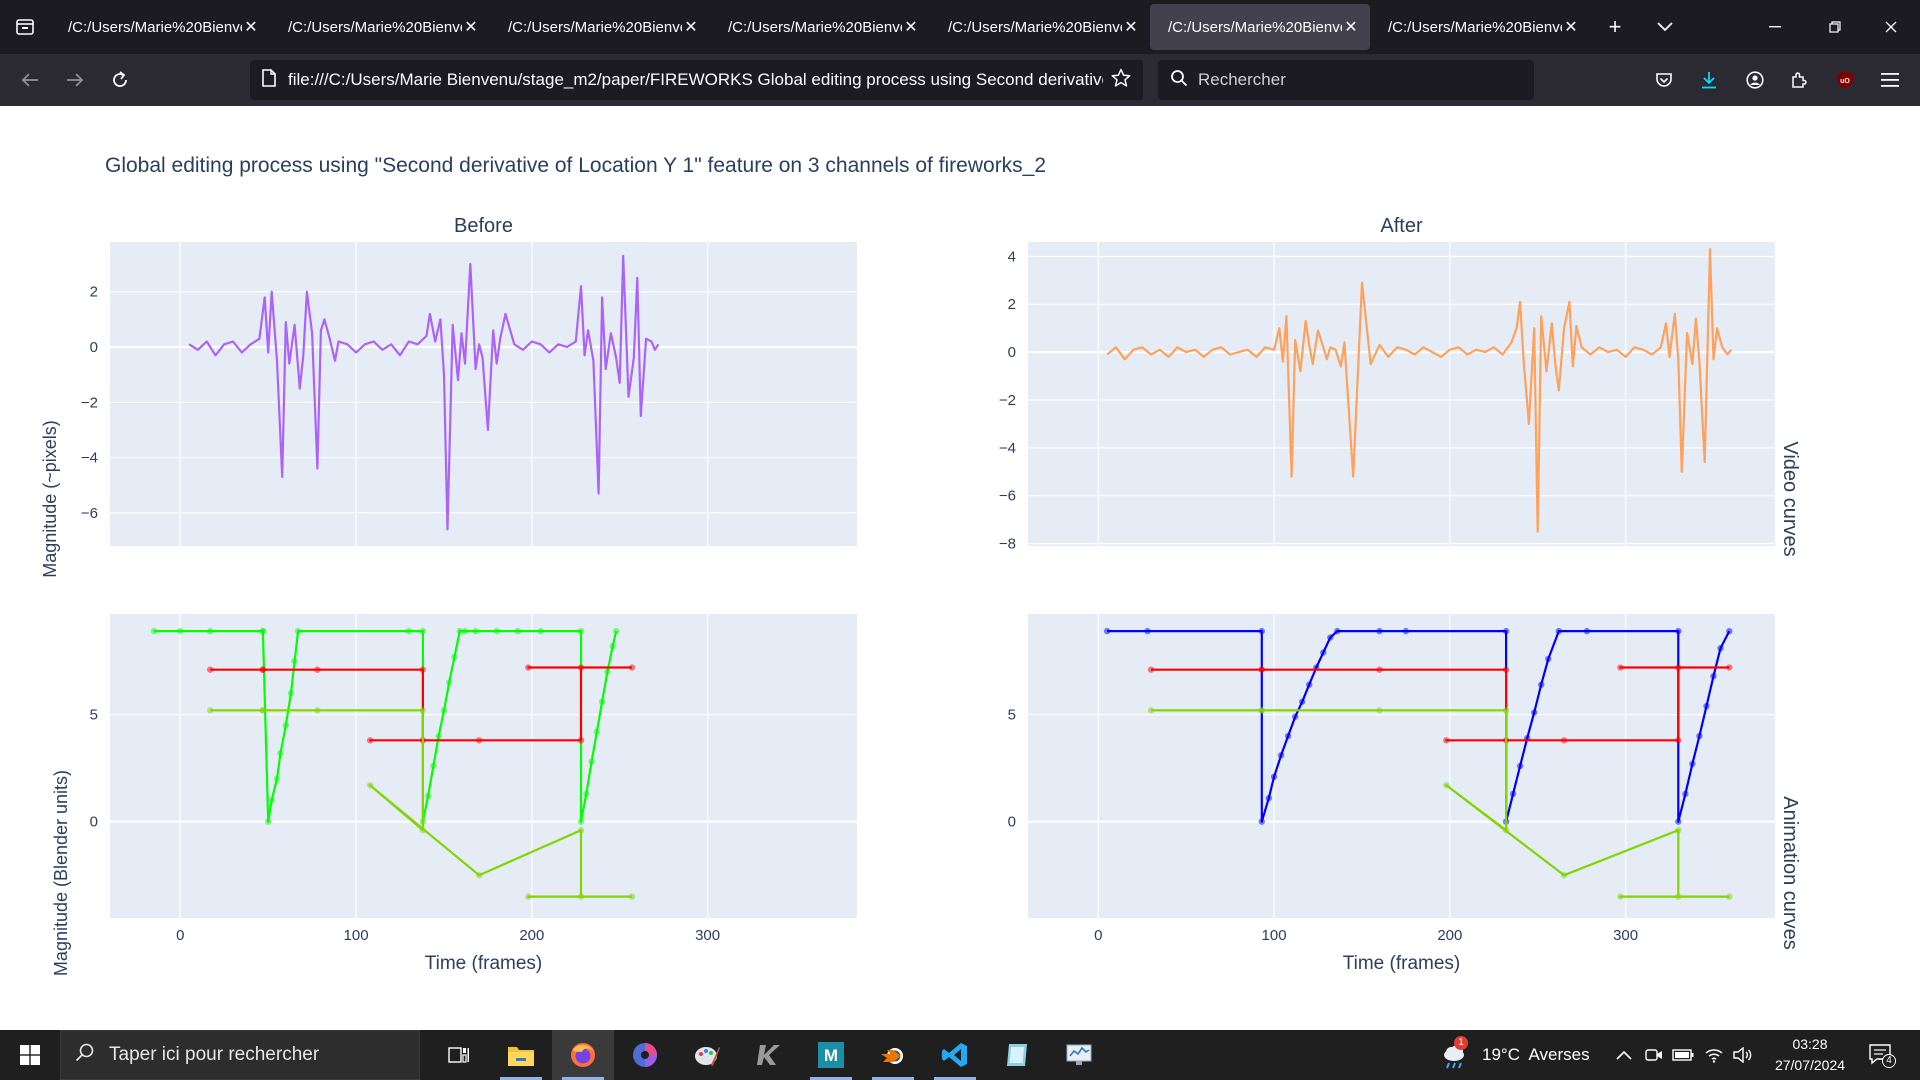 Image resolution: width=1920 pixels, height=1080 pixels. I want to click on vscode-icon, so click(955, 1055).